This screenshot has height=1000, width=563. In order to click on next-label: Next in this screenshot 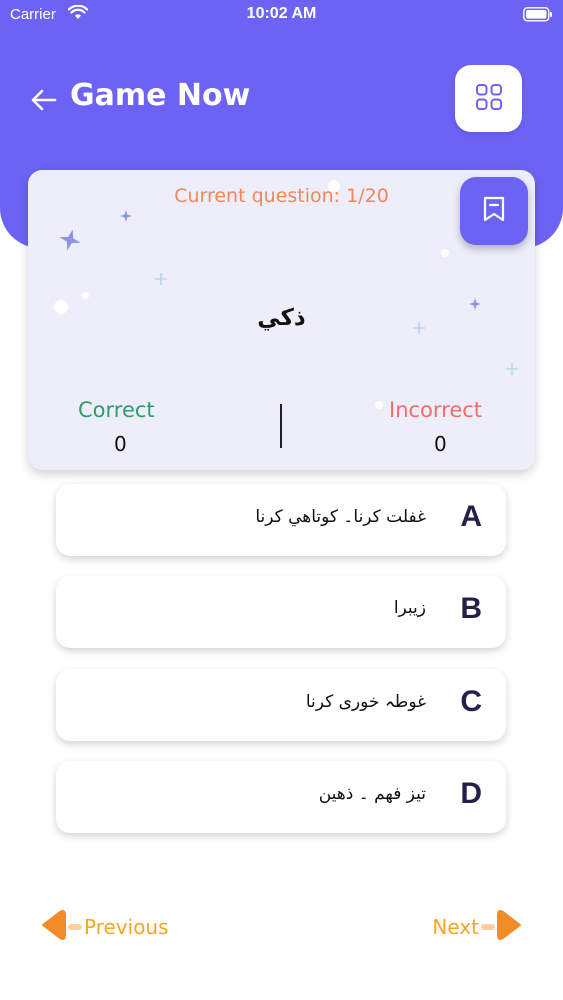, I will do `click(455, 927)`.